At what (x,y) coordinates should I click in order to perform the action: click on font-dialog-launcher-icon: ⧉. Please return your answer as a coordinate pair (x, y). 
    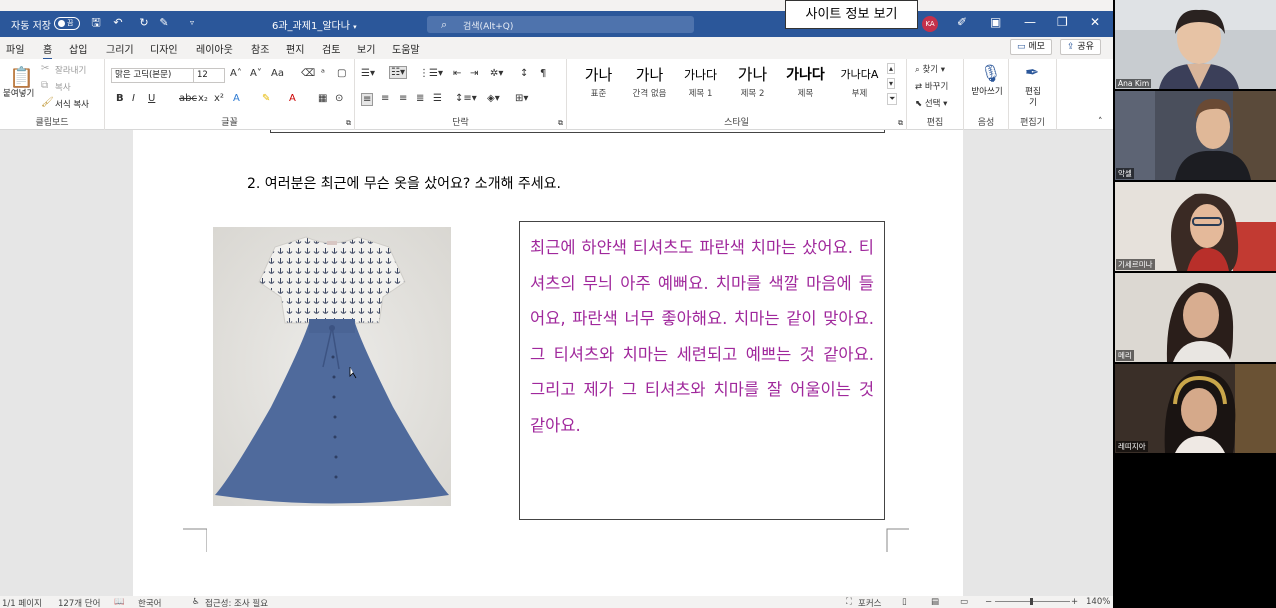
    Looking at the image, I should click on (348, 123).